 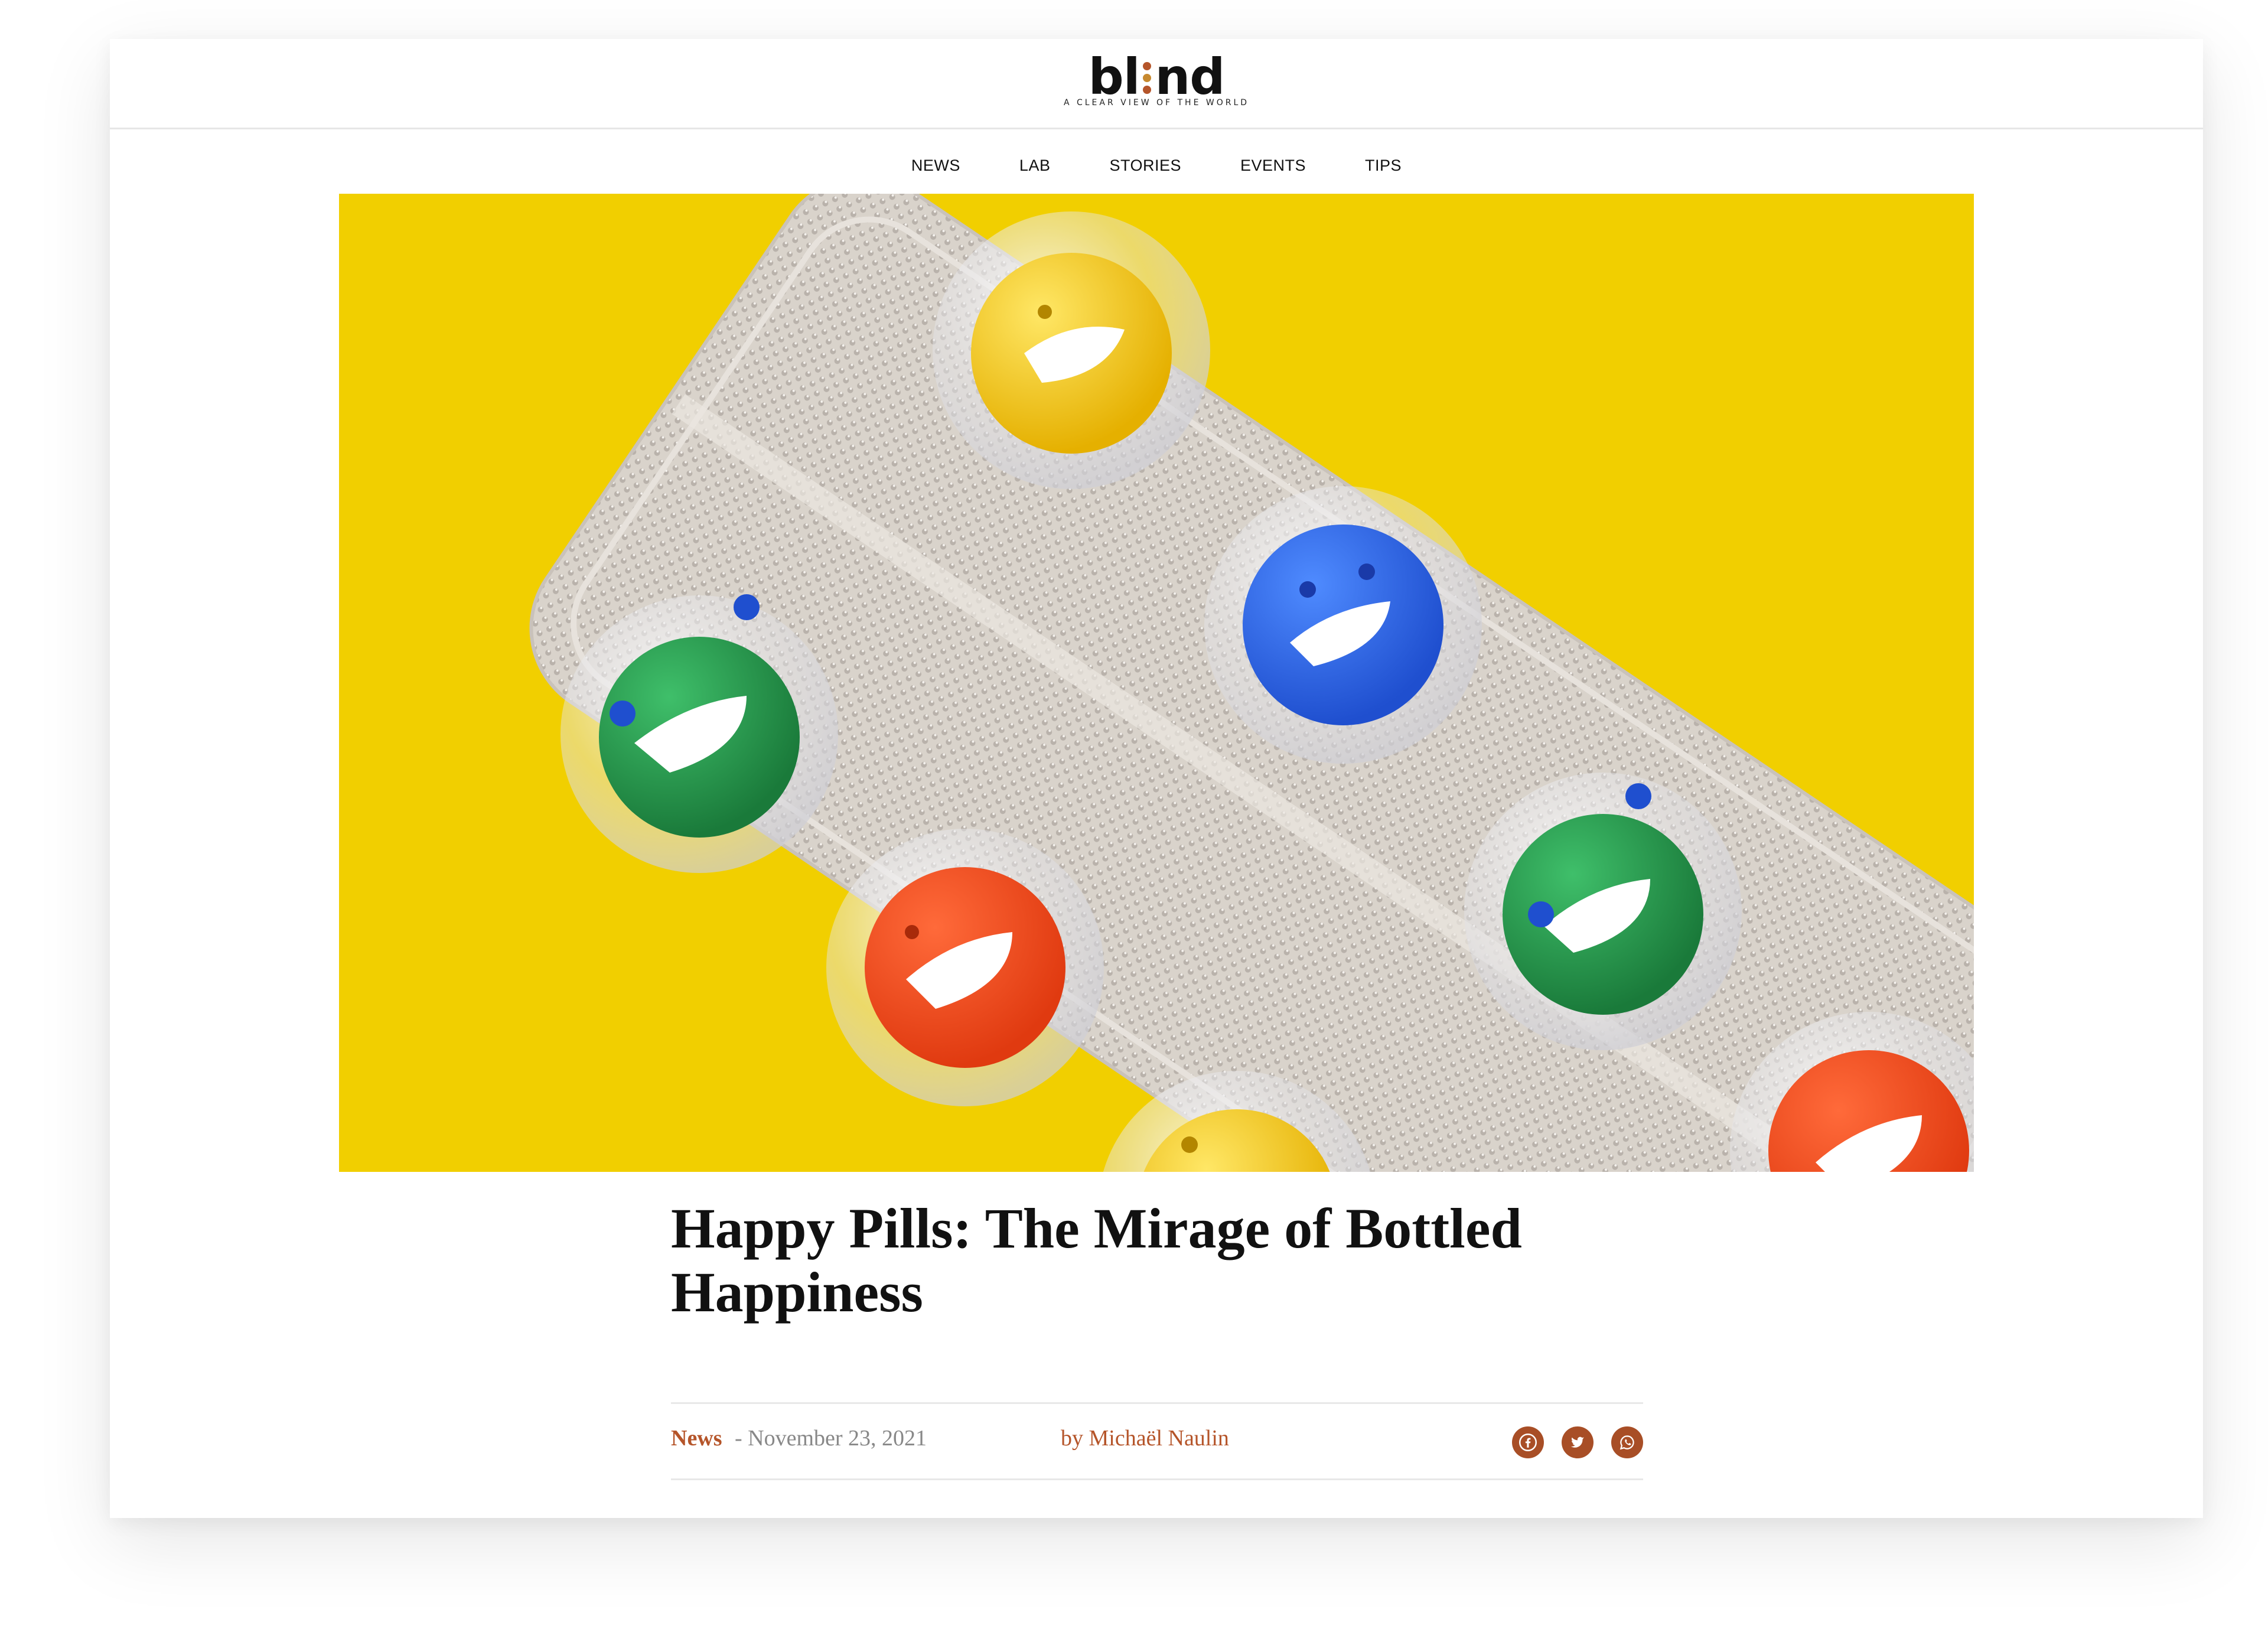 I want to click on main-nav: NEWS LAB STORIES EVENTS TIPS, so click(x=1156, y=166).